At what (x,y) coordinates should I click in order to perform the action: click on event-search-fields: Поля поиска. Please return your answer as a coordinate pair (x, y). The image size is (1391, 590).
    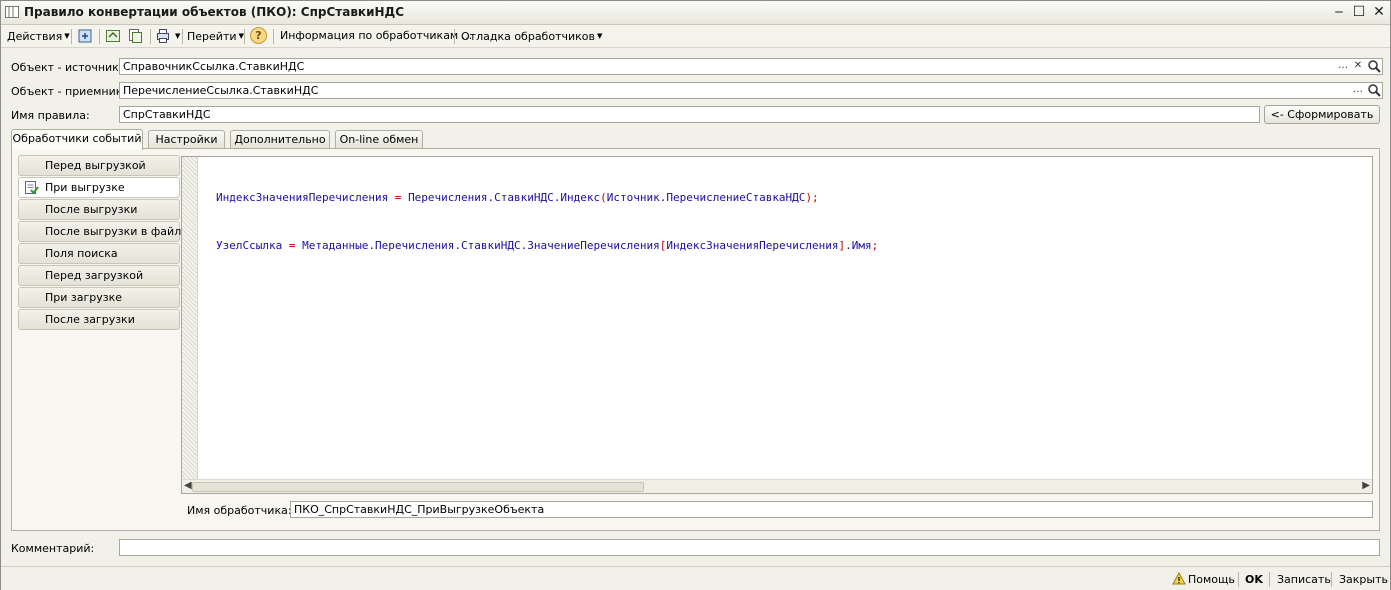
    Looking at the image, I should click on (99, 253).